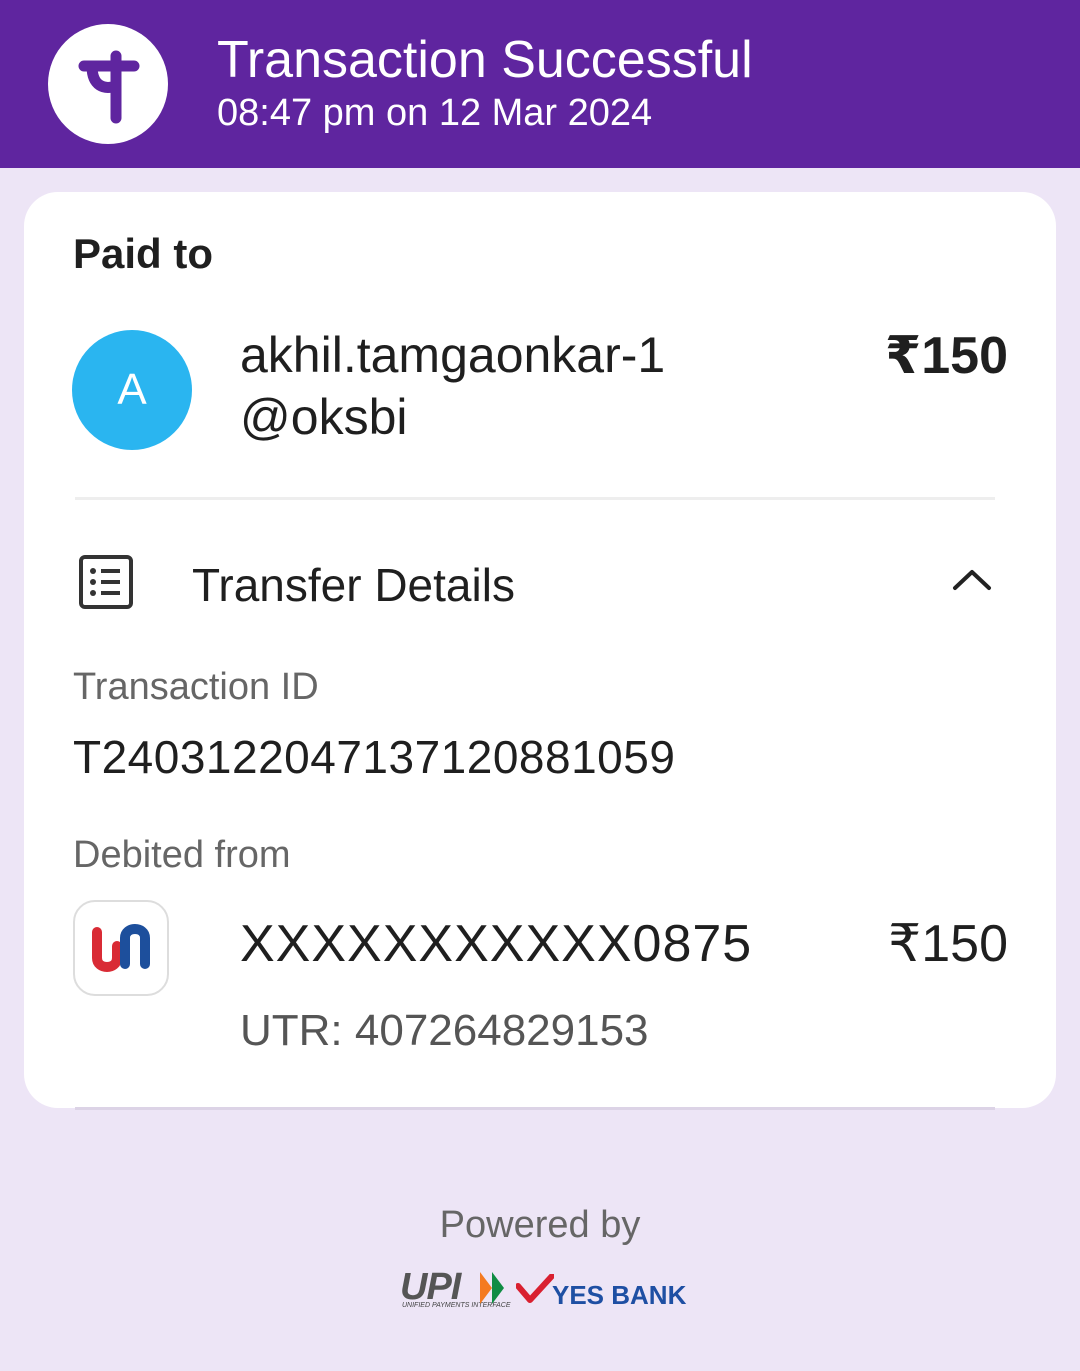 This screenshot has height=1371, width=1080. Describe the element at coordinates (948, 944) in the screenshot. I see `debited-amount: ₹150` at that location.